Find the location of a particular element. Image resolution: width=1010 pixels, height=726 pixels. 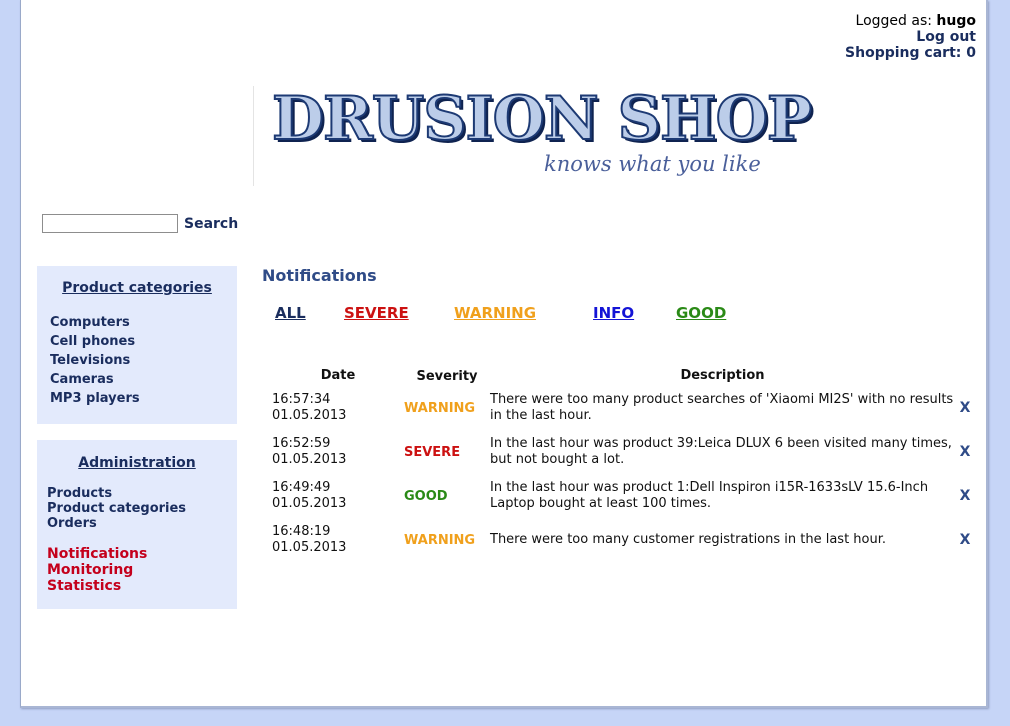

logo-tagline: knows what you like is located at coordinates (652, 164).